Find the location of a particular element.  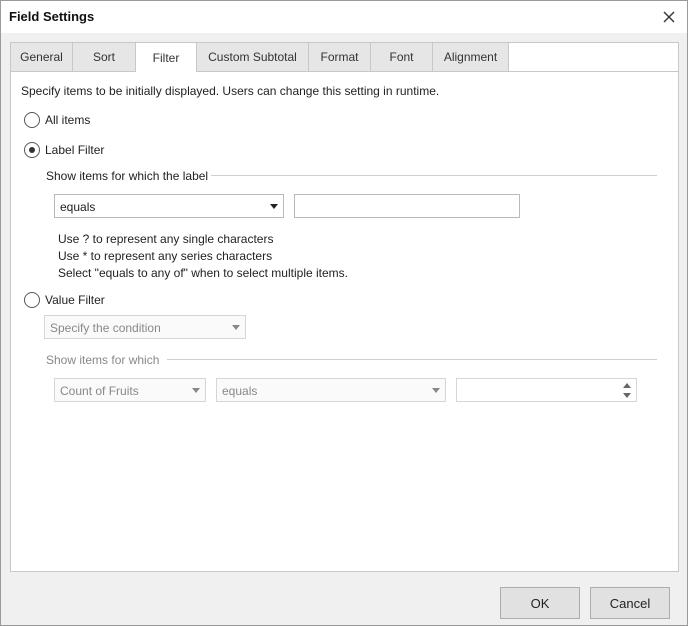

value-filter-radio is located at coordinates (32, 300).